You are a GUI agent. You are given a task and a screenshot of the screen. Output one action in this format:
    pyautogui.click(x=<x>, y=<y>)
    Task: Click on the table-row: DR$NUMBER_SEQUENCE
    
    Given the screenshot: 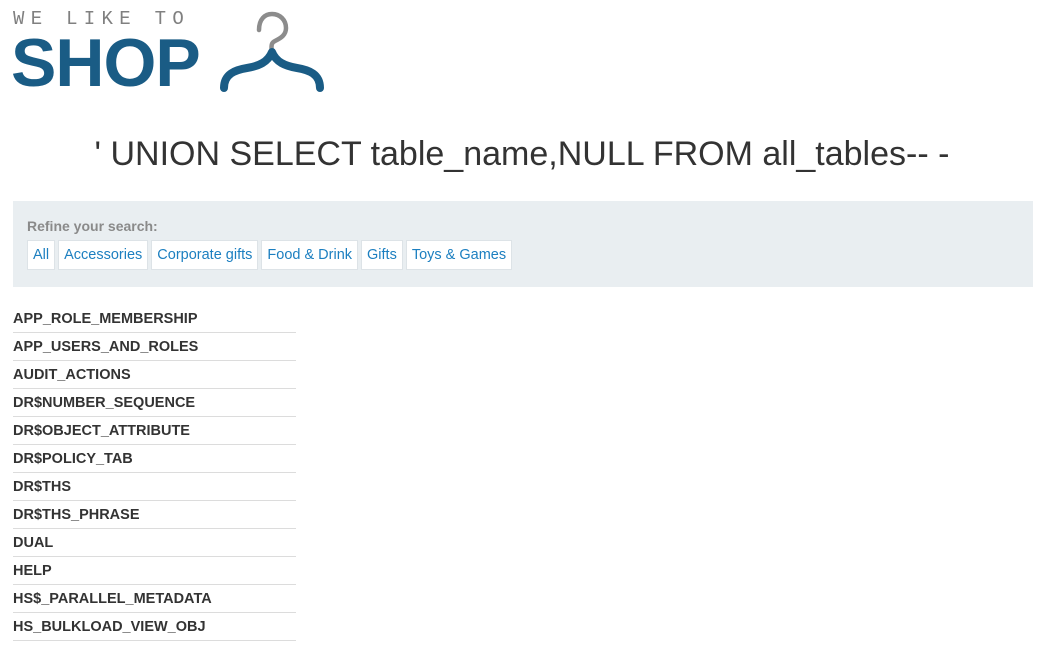 What is the action you would take?
    pyautogui.click(x=154, y=403)
    